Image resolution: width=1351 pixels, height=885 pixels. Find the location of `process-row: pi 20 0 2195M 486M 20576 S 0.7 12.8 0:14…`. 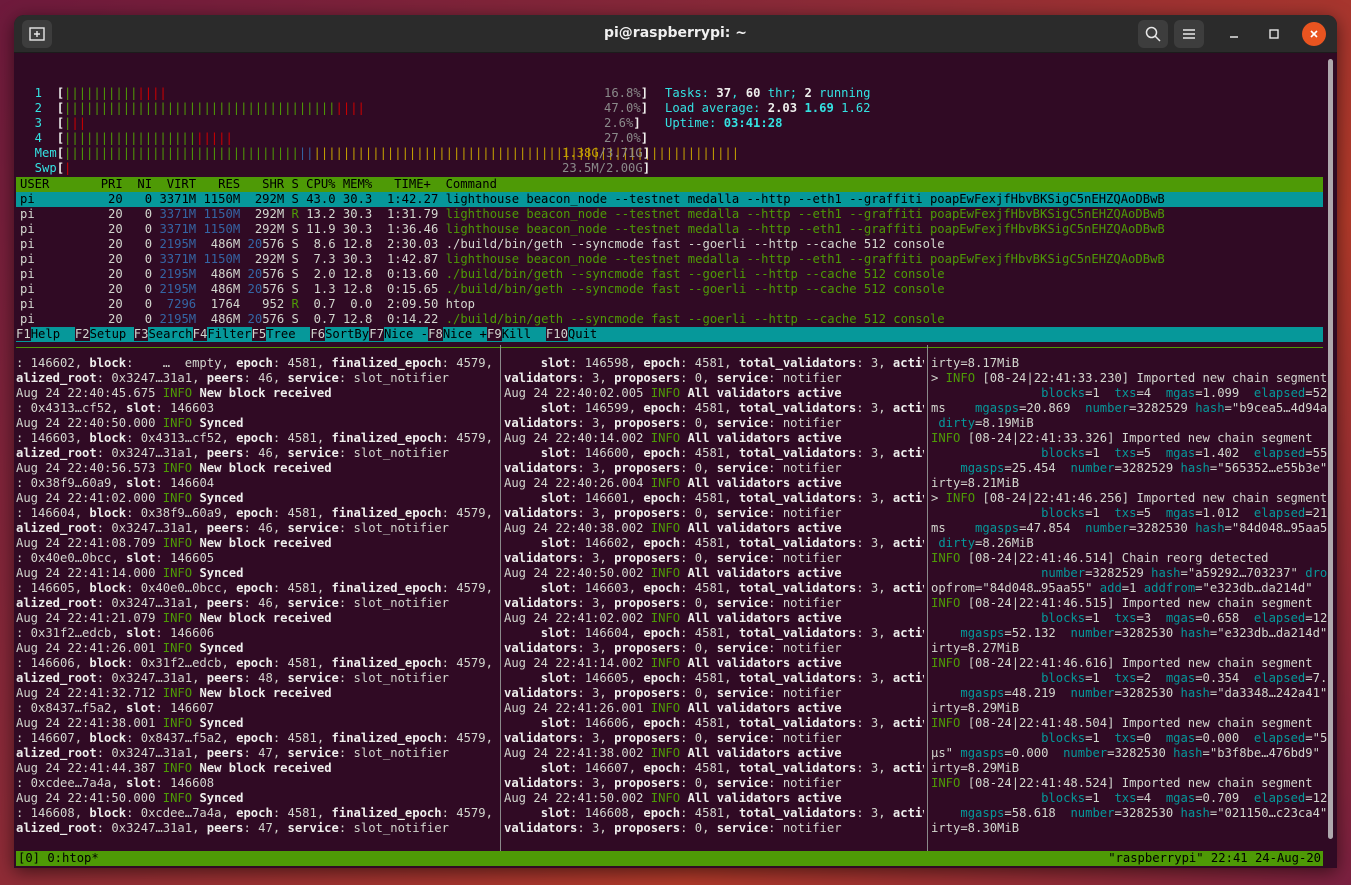

process-row: pi 20 0 2195M 486M 20576 S 0.7 12.8 0:14… is located at coordinates (482, 319).